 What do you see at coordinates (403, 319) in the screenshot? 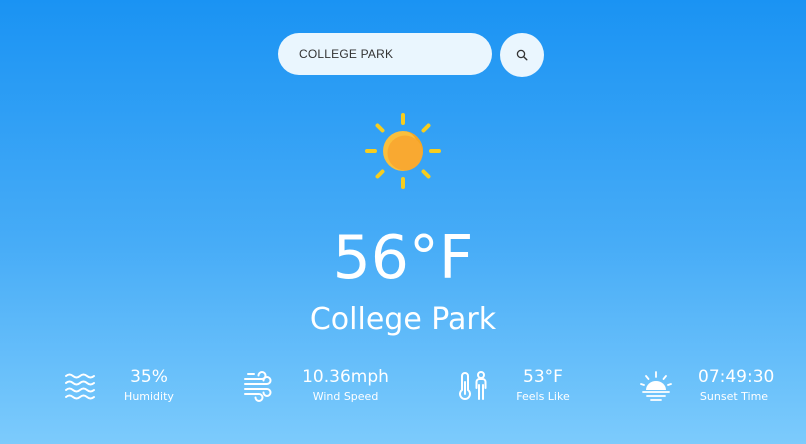
I see `city-name: College Park` at bounding box center [403, 319].